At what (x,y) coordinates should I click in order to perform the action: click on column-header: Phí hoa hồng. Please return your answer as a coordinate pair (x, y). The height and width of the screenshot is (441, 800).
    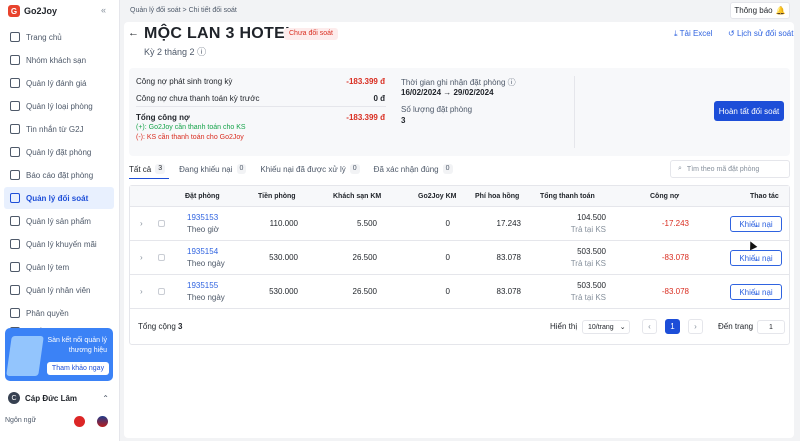
    Looking at the image, I should click on (497, 196).